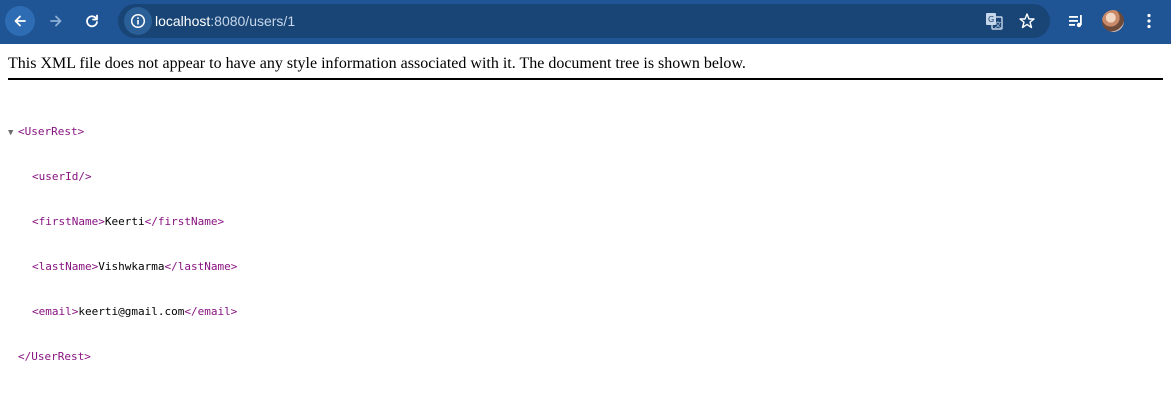 This screenshot has height=402, width=1171. Describe the element at coordinates (13, 133) in the screenshot. I see `collapse-arrow-icon: ▼` at that location.